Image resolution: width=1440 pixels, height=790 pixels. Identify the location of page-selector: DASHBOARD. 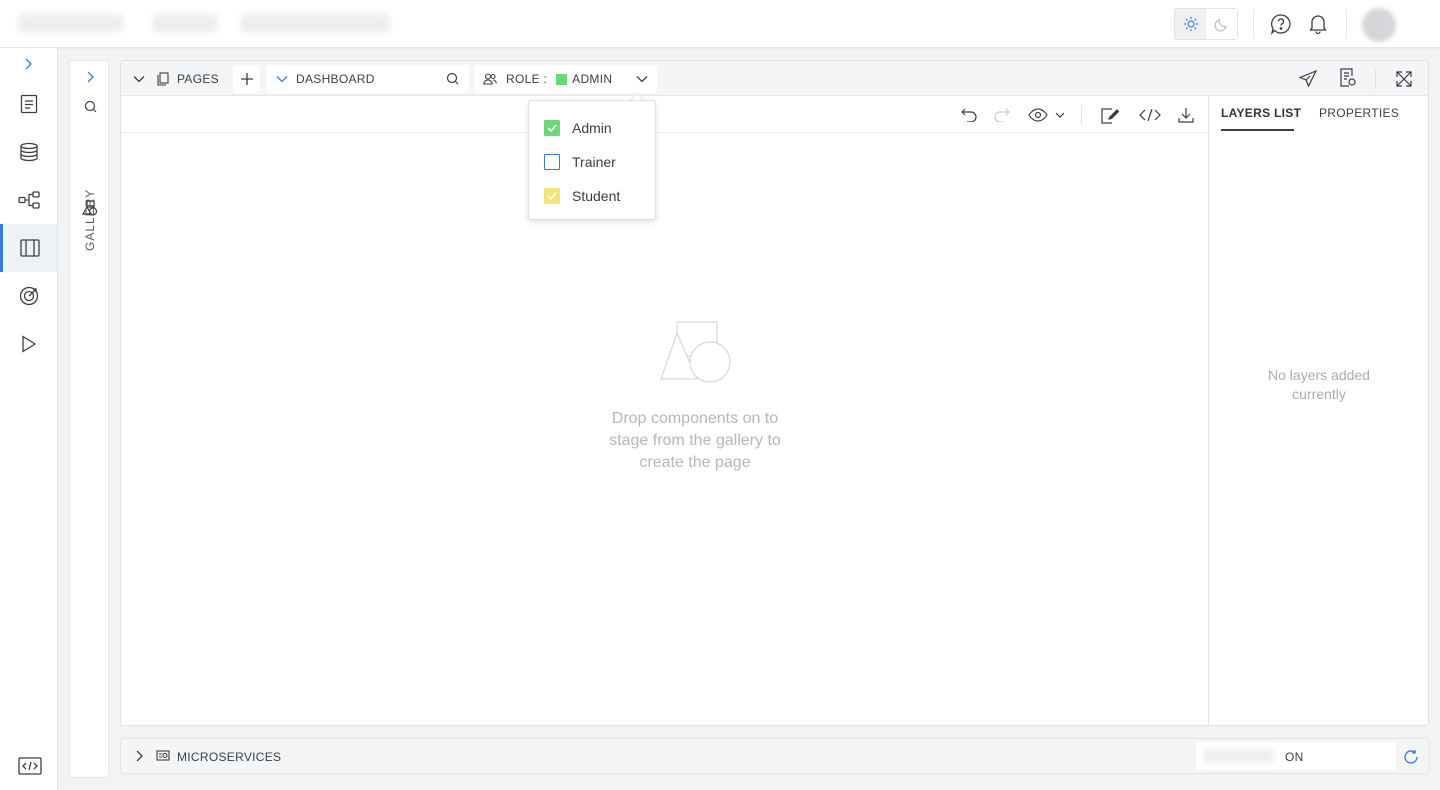
(367, 79).